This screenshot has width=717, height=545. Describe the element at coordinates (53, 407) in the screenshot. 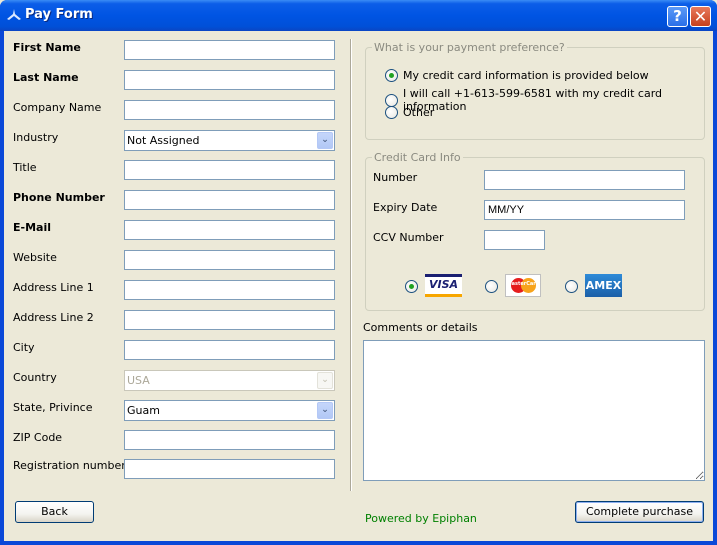

I see `state-province-label: State, Privince` at that location.